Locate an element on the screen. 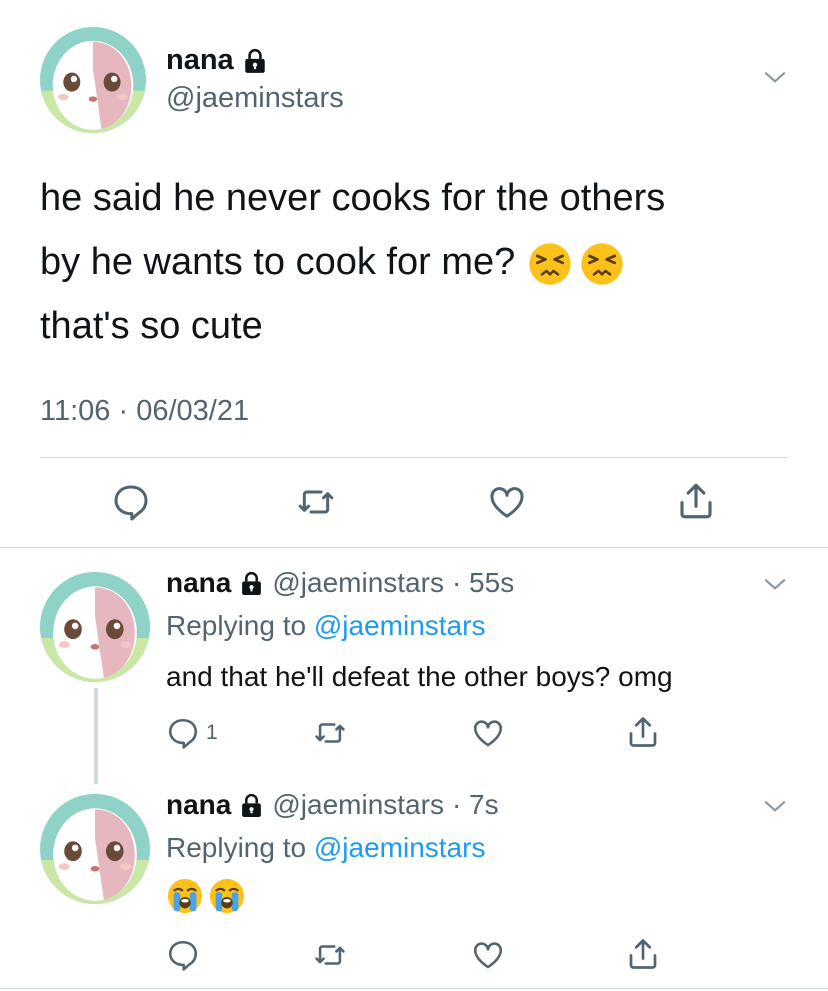 Image resolution: width=828 pixels, height=991 pixels. main-tweet-avatar is located at coordinates (93, 80).